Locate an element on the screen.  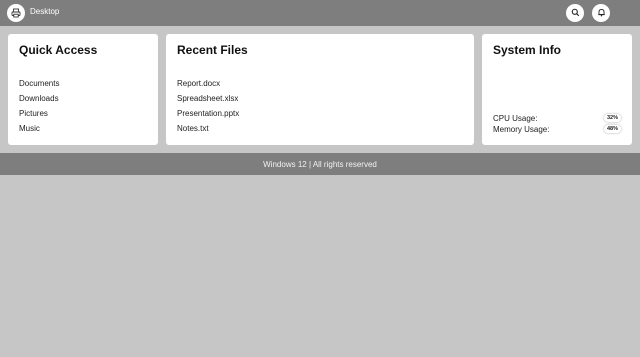
recent-file-item: Report.docx is located at coordinates (208, 86).